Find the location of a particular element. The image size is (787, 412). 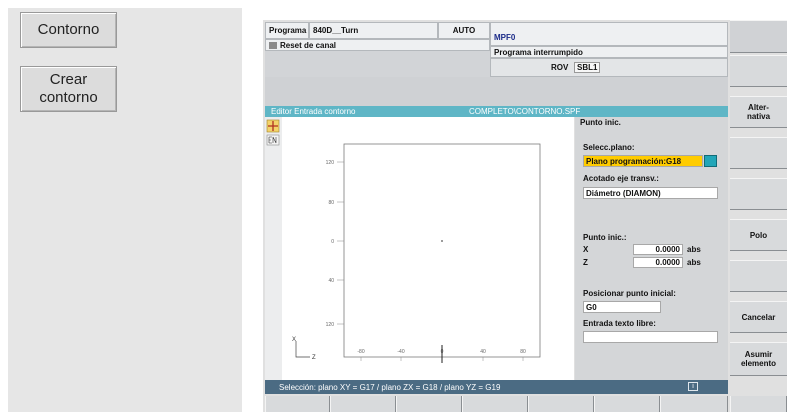

z-unit: abs is located at coordinates (694, 262).